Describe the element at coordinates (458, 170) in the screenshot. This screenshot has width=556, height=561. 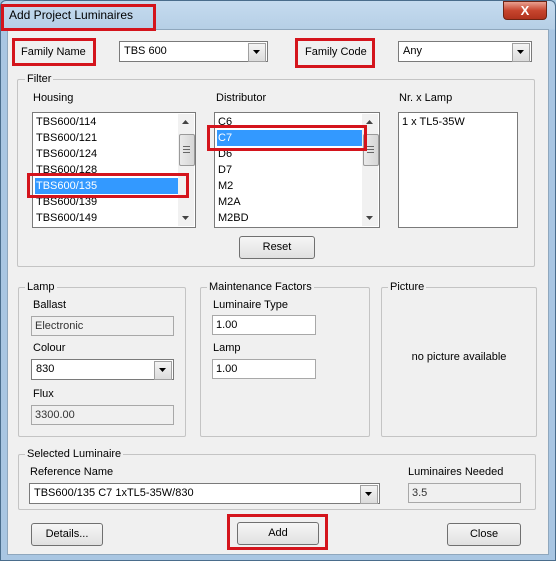
I see `lamp-count-listbox: 1 x TL5-35W` at that location.